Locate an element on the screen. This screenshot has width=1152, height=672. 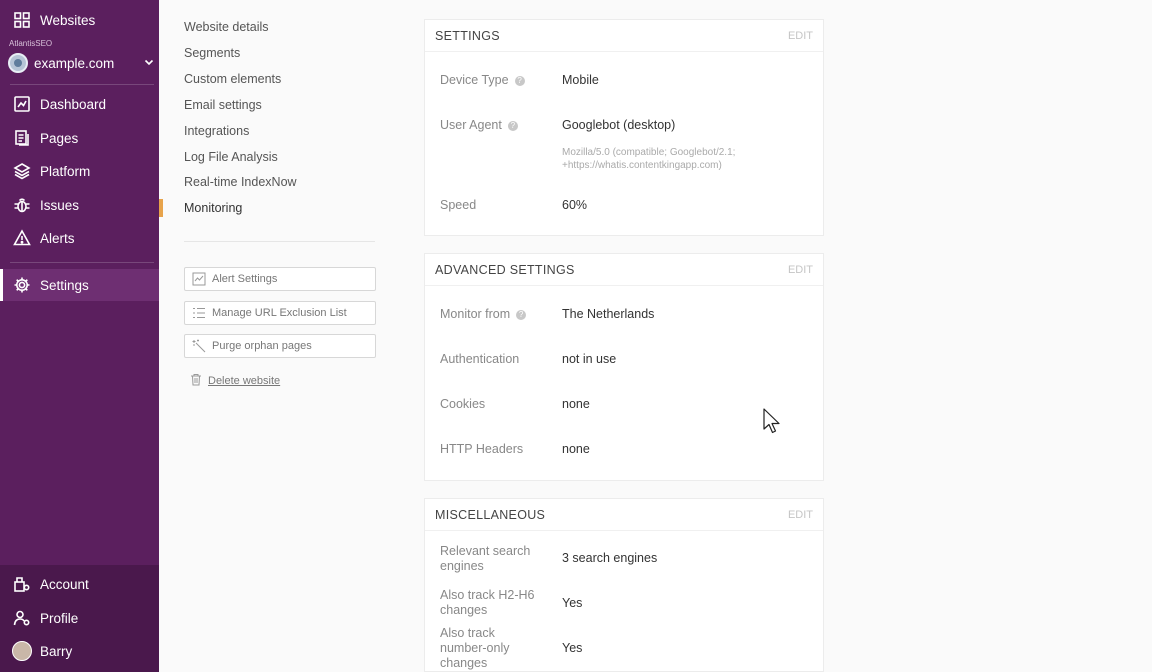
account-icon is located at coordinates (22, 584).